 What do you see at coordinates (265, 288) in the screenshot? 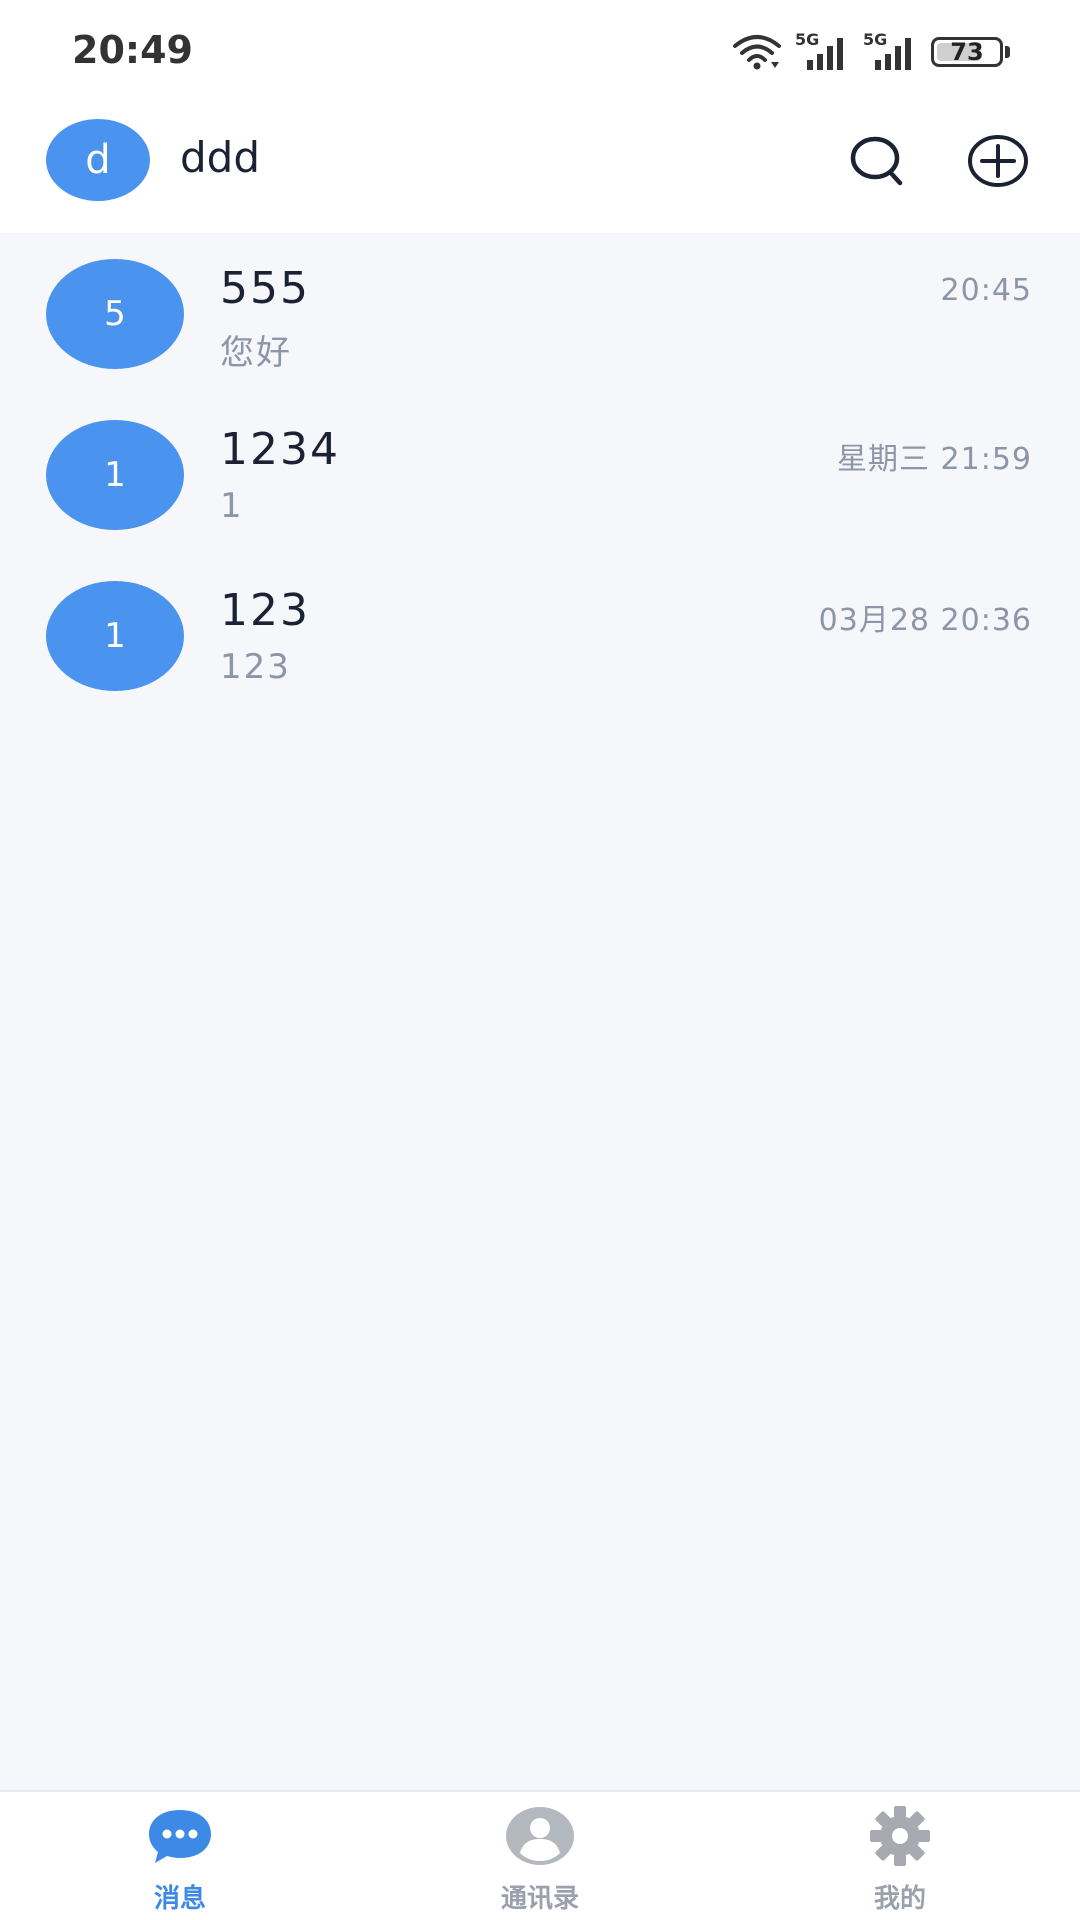
I see `conversation-name: 555` at bounding box center [265, 288].